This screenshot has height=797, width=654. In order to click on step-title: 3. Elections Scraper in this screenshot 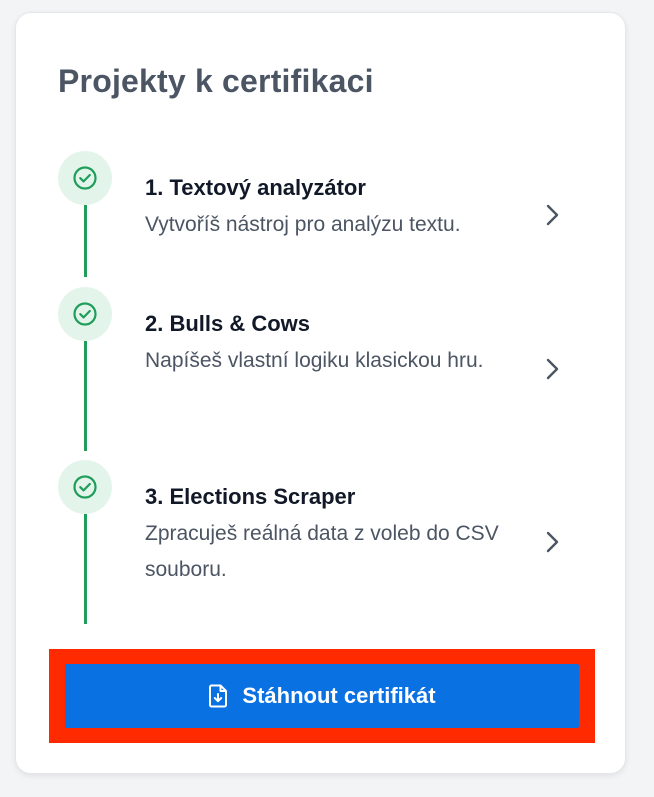, I will do `click(250, 496)`.